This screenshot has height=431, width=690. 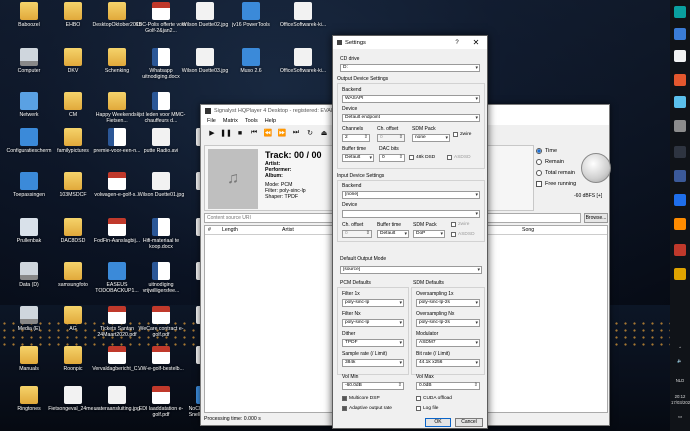 I want to click on output-backend-select: WASAPI, so click(x=411, y=99).